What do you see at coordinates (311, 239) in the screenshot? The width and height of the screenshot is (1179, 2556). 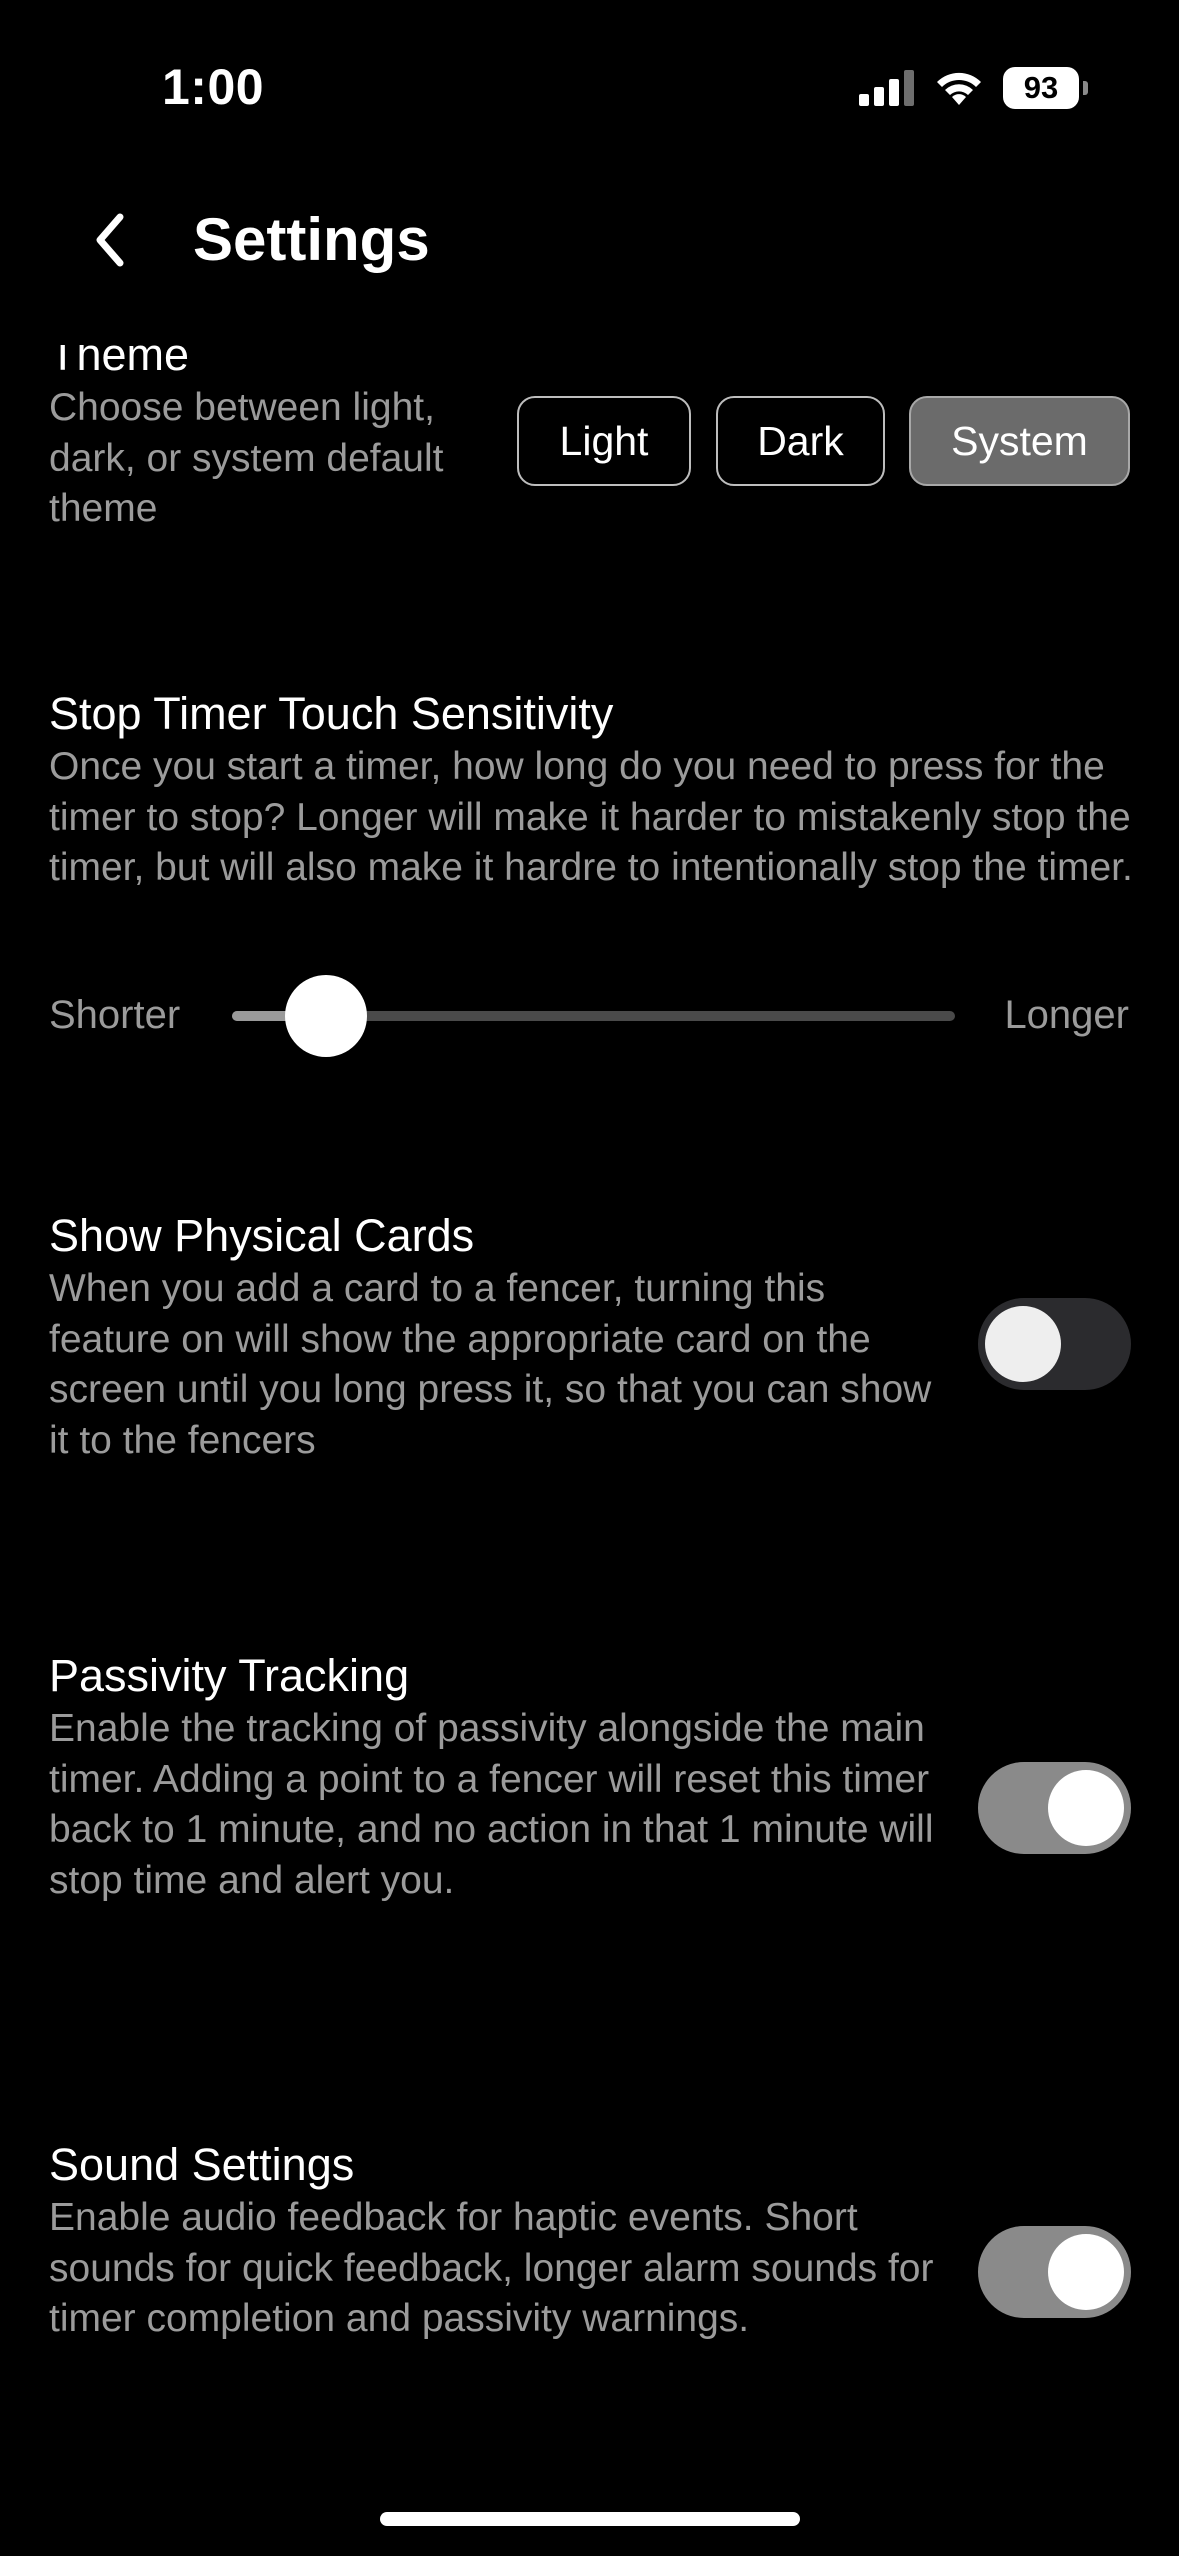 I see `page-title: Settings` at bounding box center [311, 239].